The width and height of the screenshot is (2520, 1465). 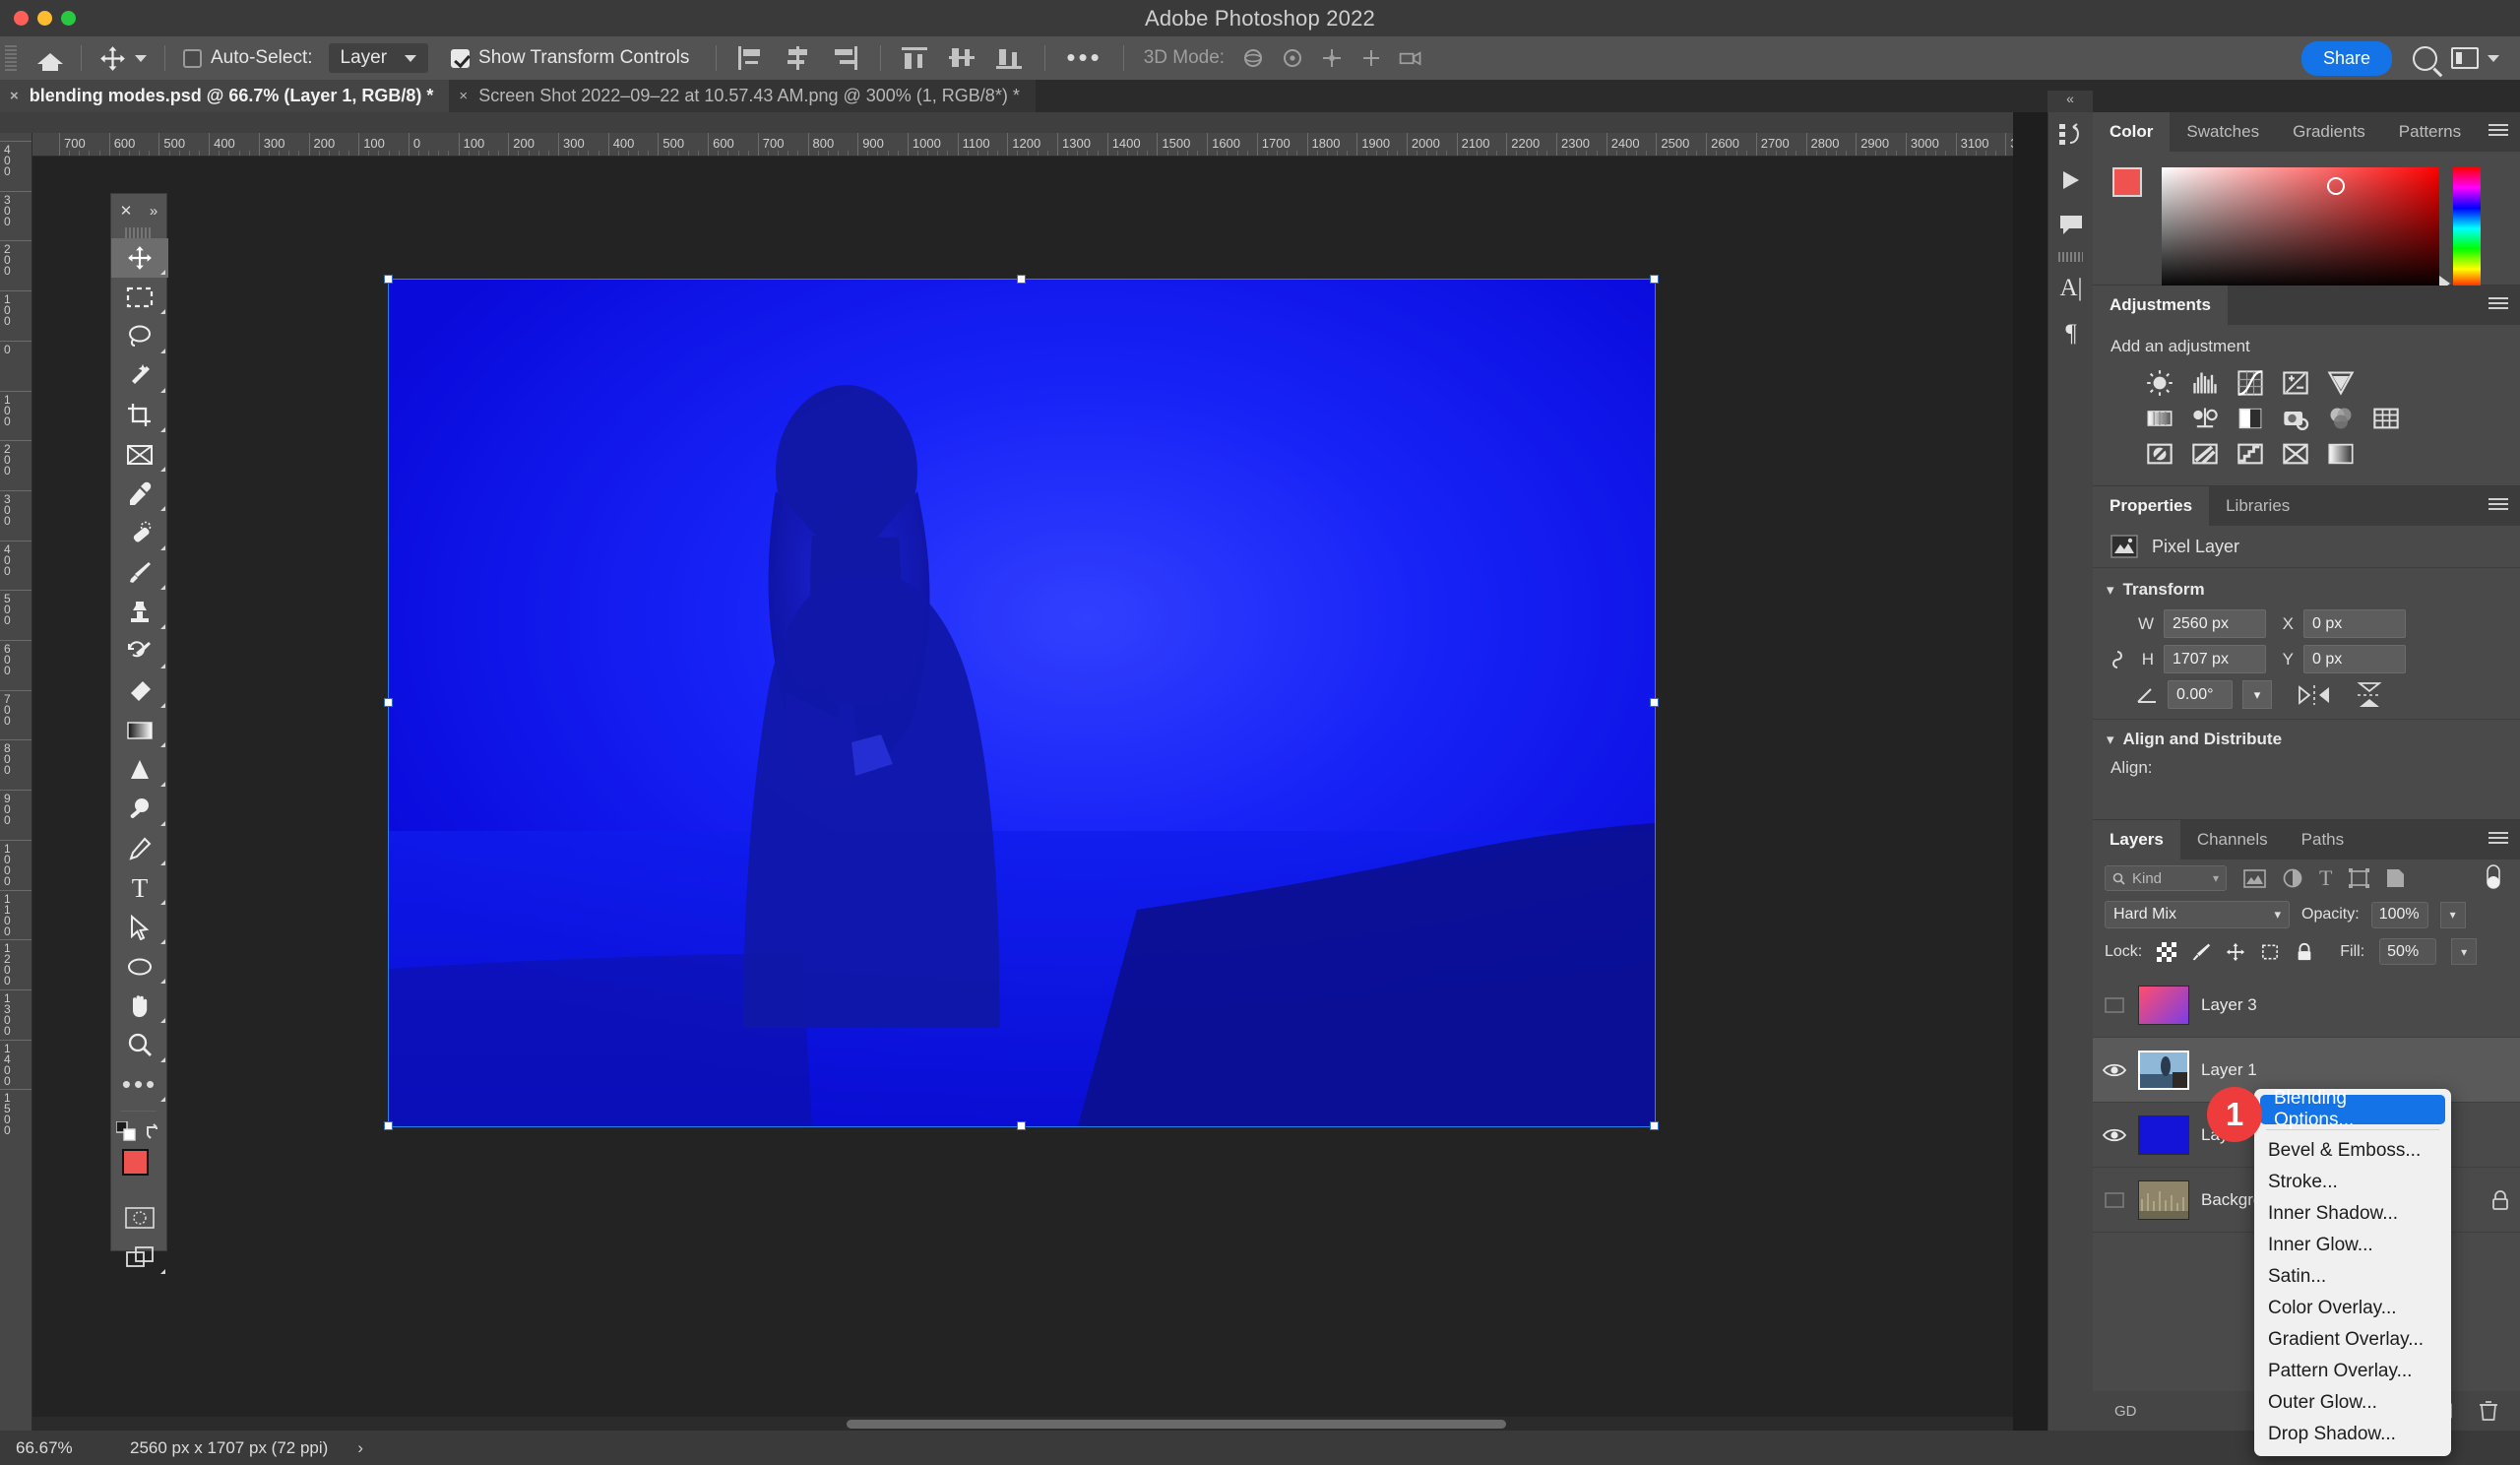 I want to click on fill-stepper: ▾, so click(x=2464, y=952).